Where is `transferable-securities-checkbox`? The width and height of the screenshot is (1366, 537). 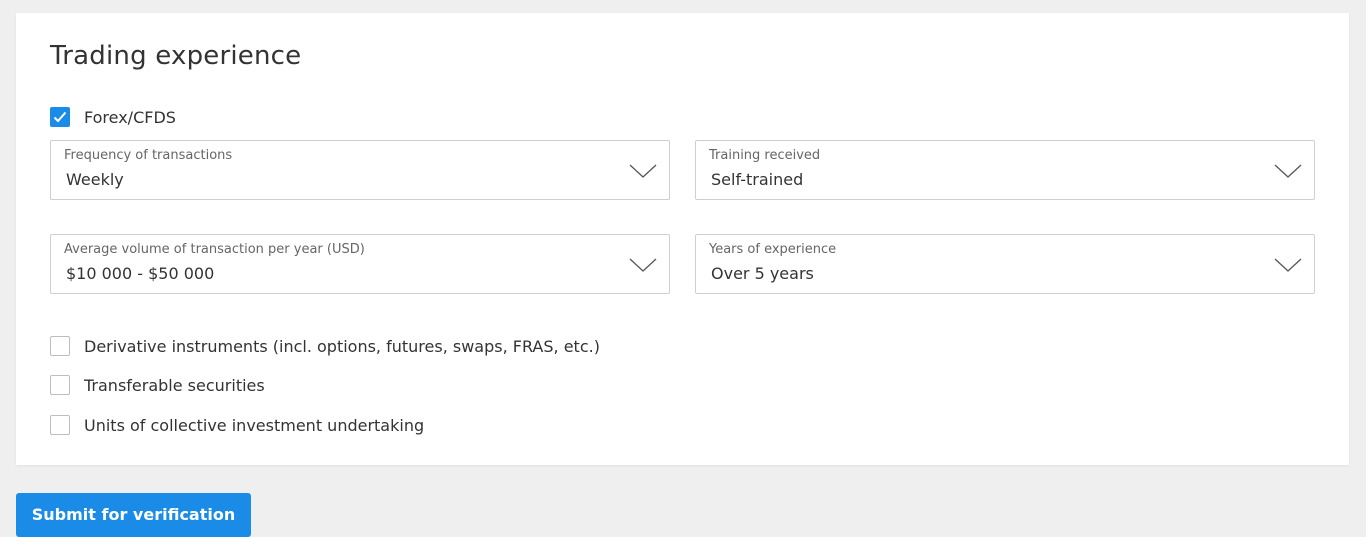 transferable-securities-checkbox is located at coordinates (60, 385).